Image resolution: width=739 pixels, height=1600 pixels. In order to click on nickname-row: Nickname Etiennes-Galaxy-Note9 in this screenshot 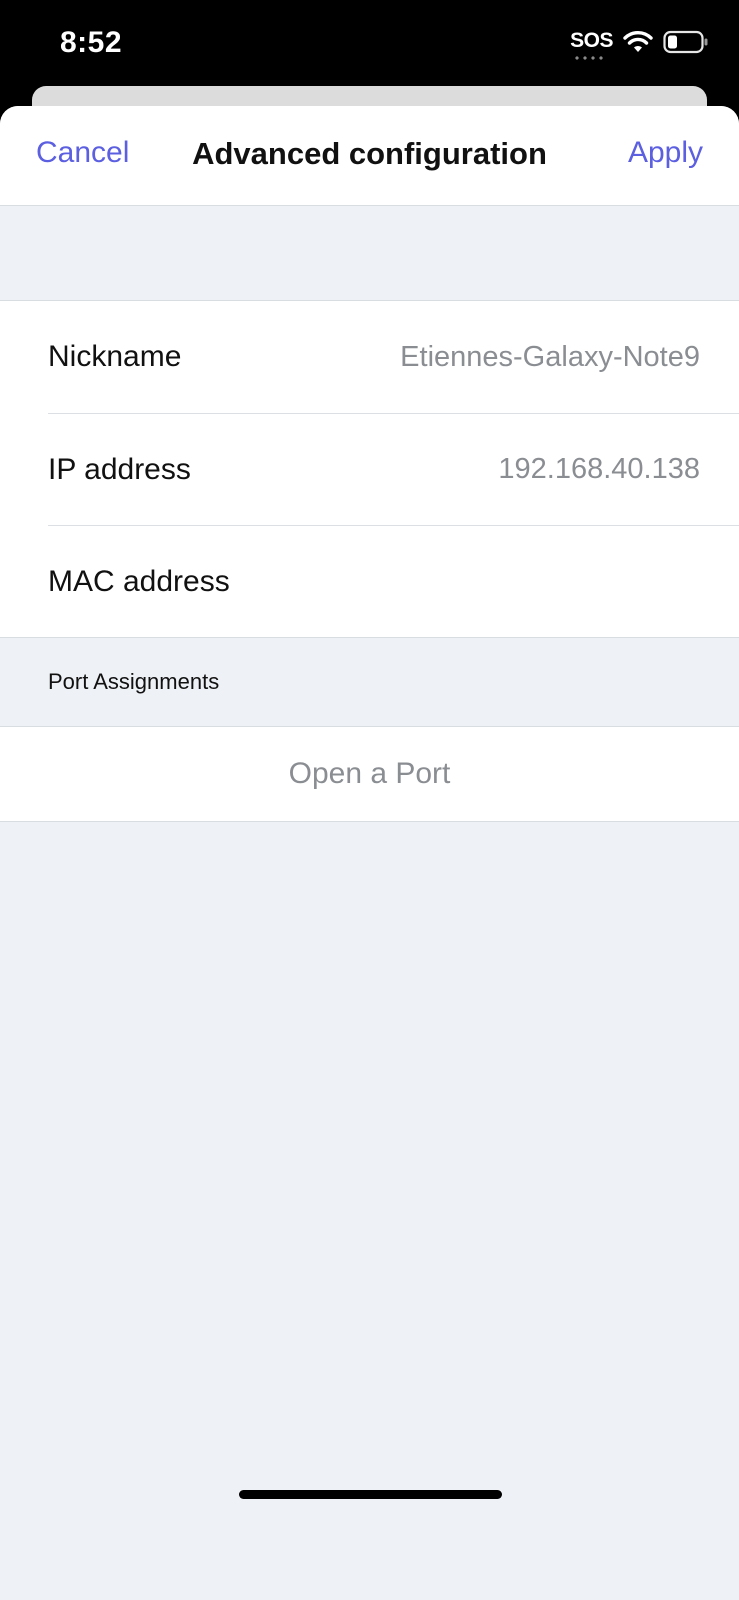, I will do `click(393, 357)`.